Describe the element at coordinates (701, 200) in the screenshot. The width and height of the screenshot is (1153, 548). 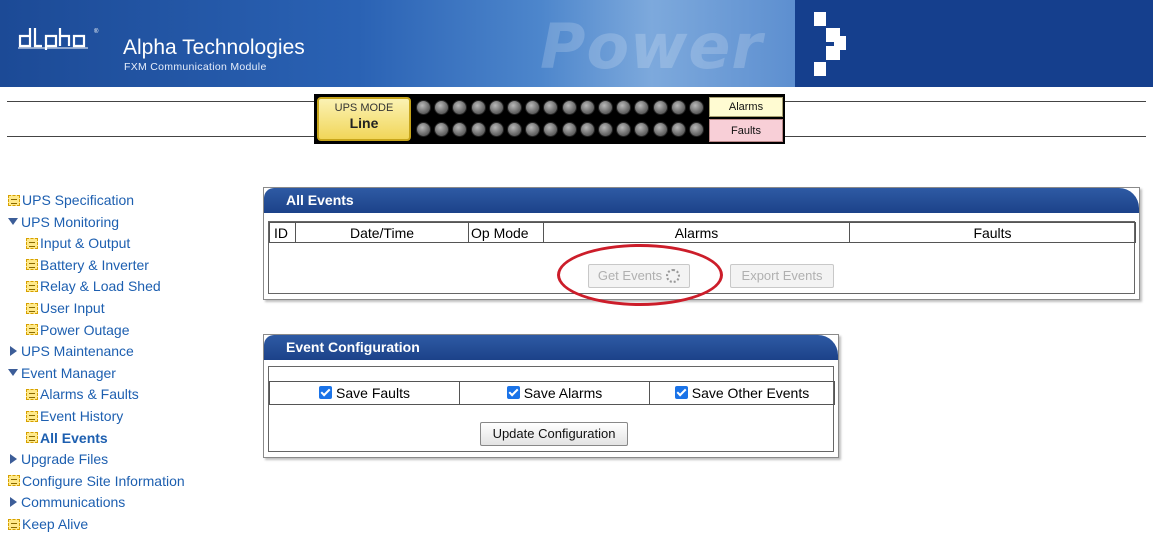
I see `panel-title: All Events` at that location.